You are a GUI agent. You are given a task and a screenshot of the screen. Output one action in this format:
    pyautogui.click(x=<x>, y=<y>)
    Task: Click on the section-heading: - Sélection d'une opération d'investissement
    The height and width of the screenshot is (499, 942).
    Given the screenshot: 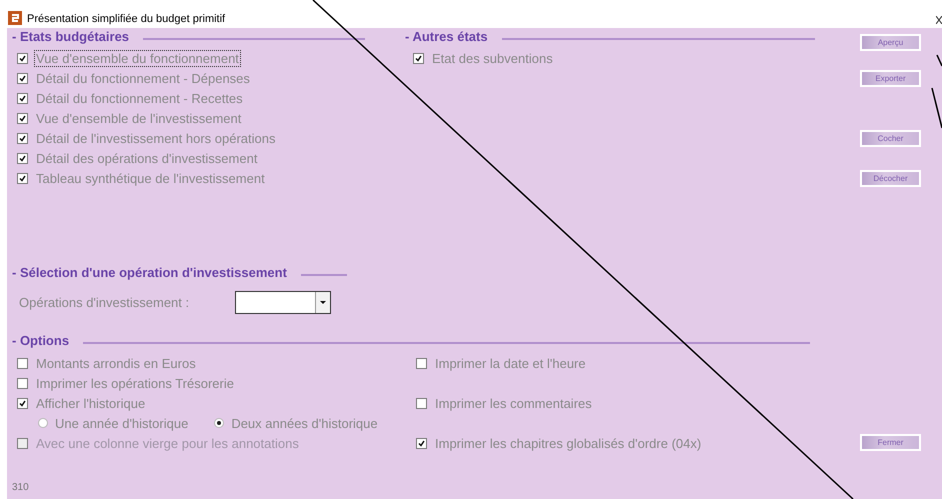 What is the action you would take?
    pyautogui.click(x=149, y=272)
    